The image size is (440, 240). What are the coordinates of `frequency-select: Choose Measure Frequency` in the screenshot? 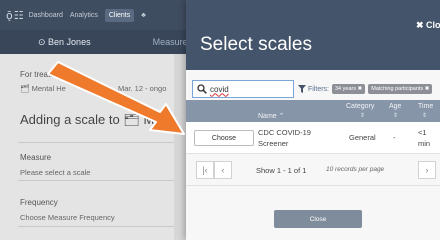 It's located at (67, 217).